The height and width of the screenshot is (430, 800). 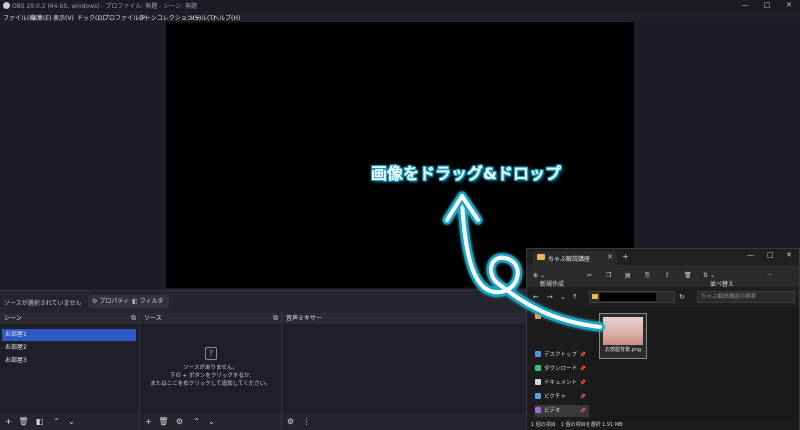 I want to click on home-icon, so click(x=538, y=316).